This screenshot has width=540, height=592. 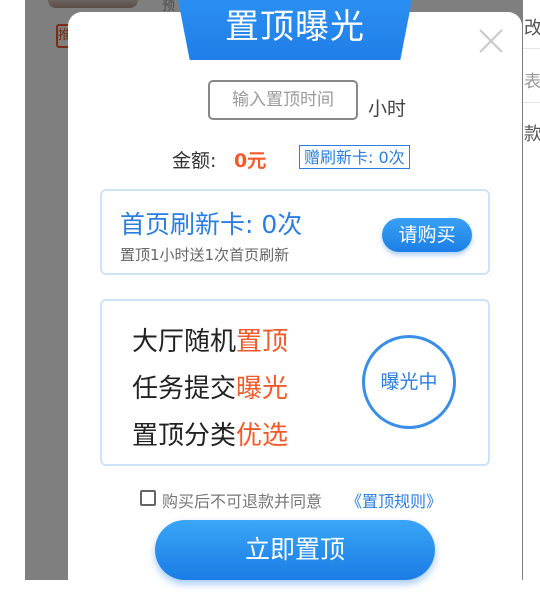 What do you see at coordinates (409, 382) in the screenshot?
I see `exposure-status-circle: 曝光中` at bounding box center [409, 382].